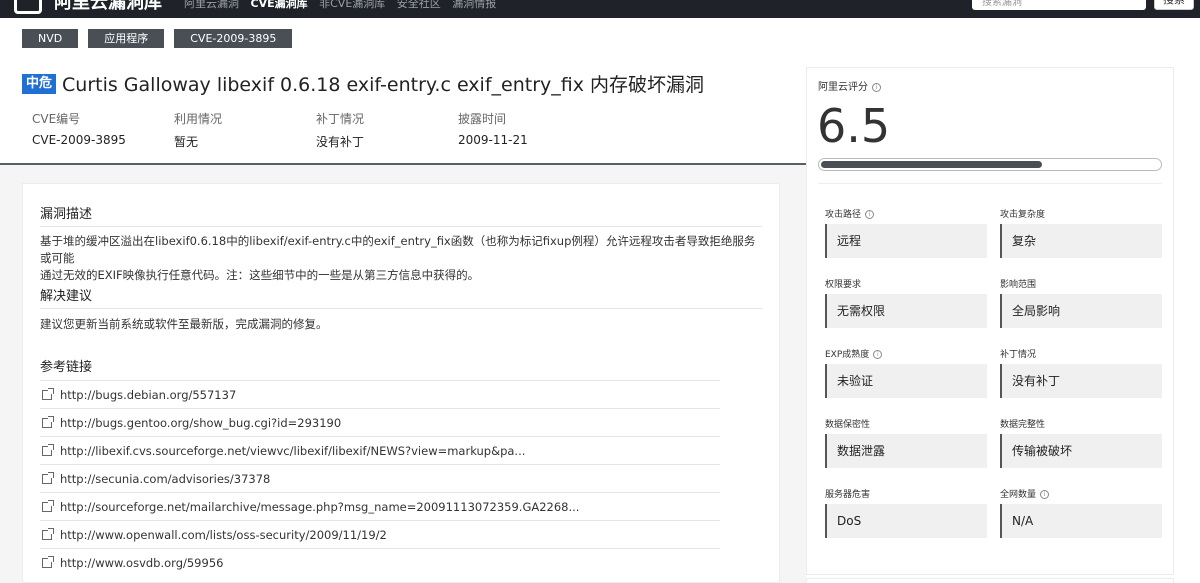 This screenshot has height=583, width=1200. I want to click on metric-value: 传输被破坏, so click(1081, 451).